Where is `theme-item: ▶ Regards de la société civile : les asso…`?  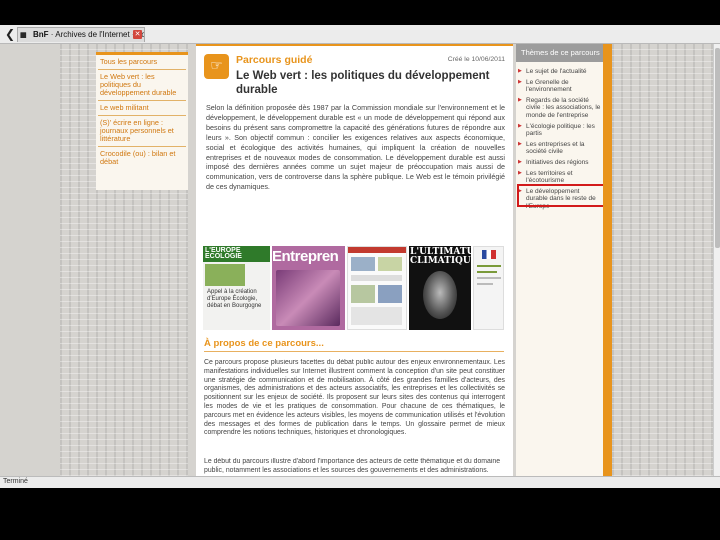
theme-item: ▶ Regards de la société civile : les asso… is located at coordinates (560, 108).